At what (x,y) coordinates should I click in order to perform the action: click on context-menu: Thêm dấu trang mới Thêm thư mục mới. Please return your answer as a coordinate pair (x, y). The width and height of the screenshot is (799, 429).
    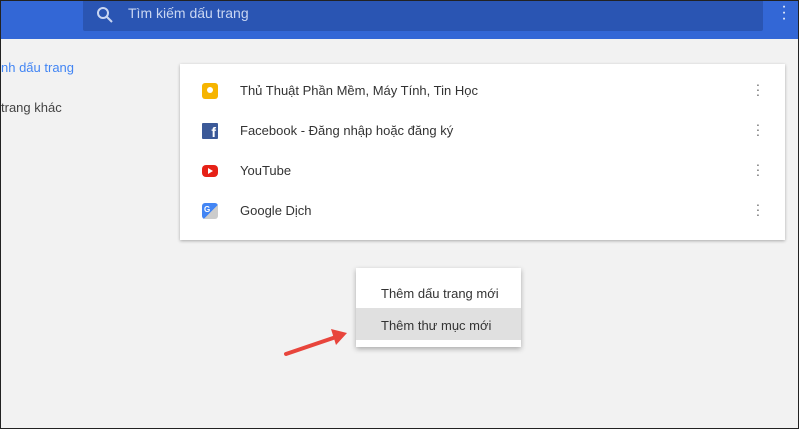
    Looking at the image, I should click on (438, 307).